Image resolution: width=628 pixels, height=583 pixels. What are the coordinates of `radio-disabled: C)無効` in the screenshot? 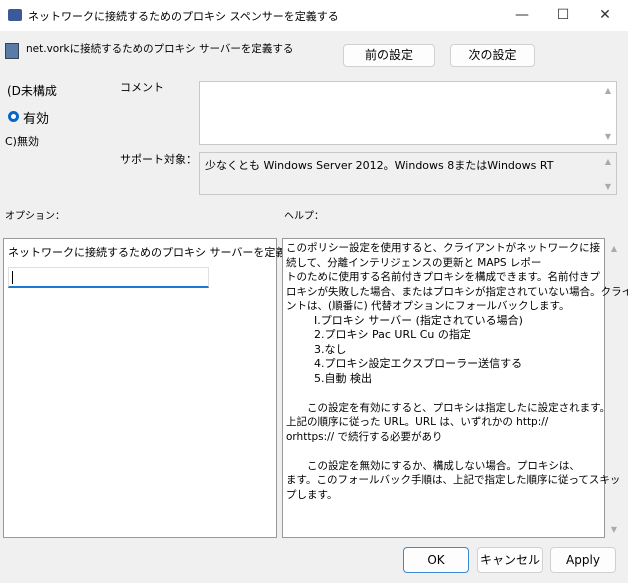 It's located at (22, 141).